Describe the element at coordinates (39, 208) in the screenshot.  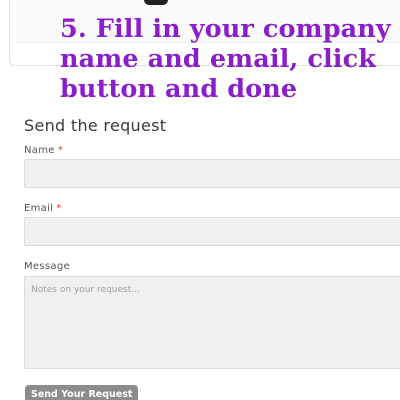
I see `email-label-text: Email` at that location.